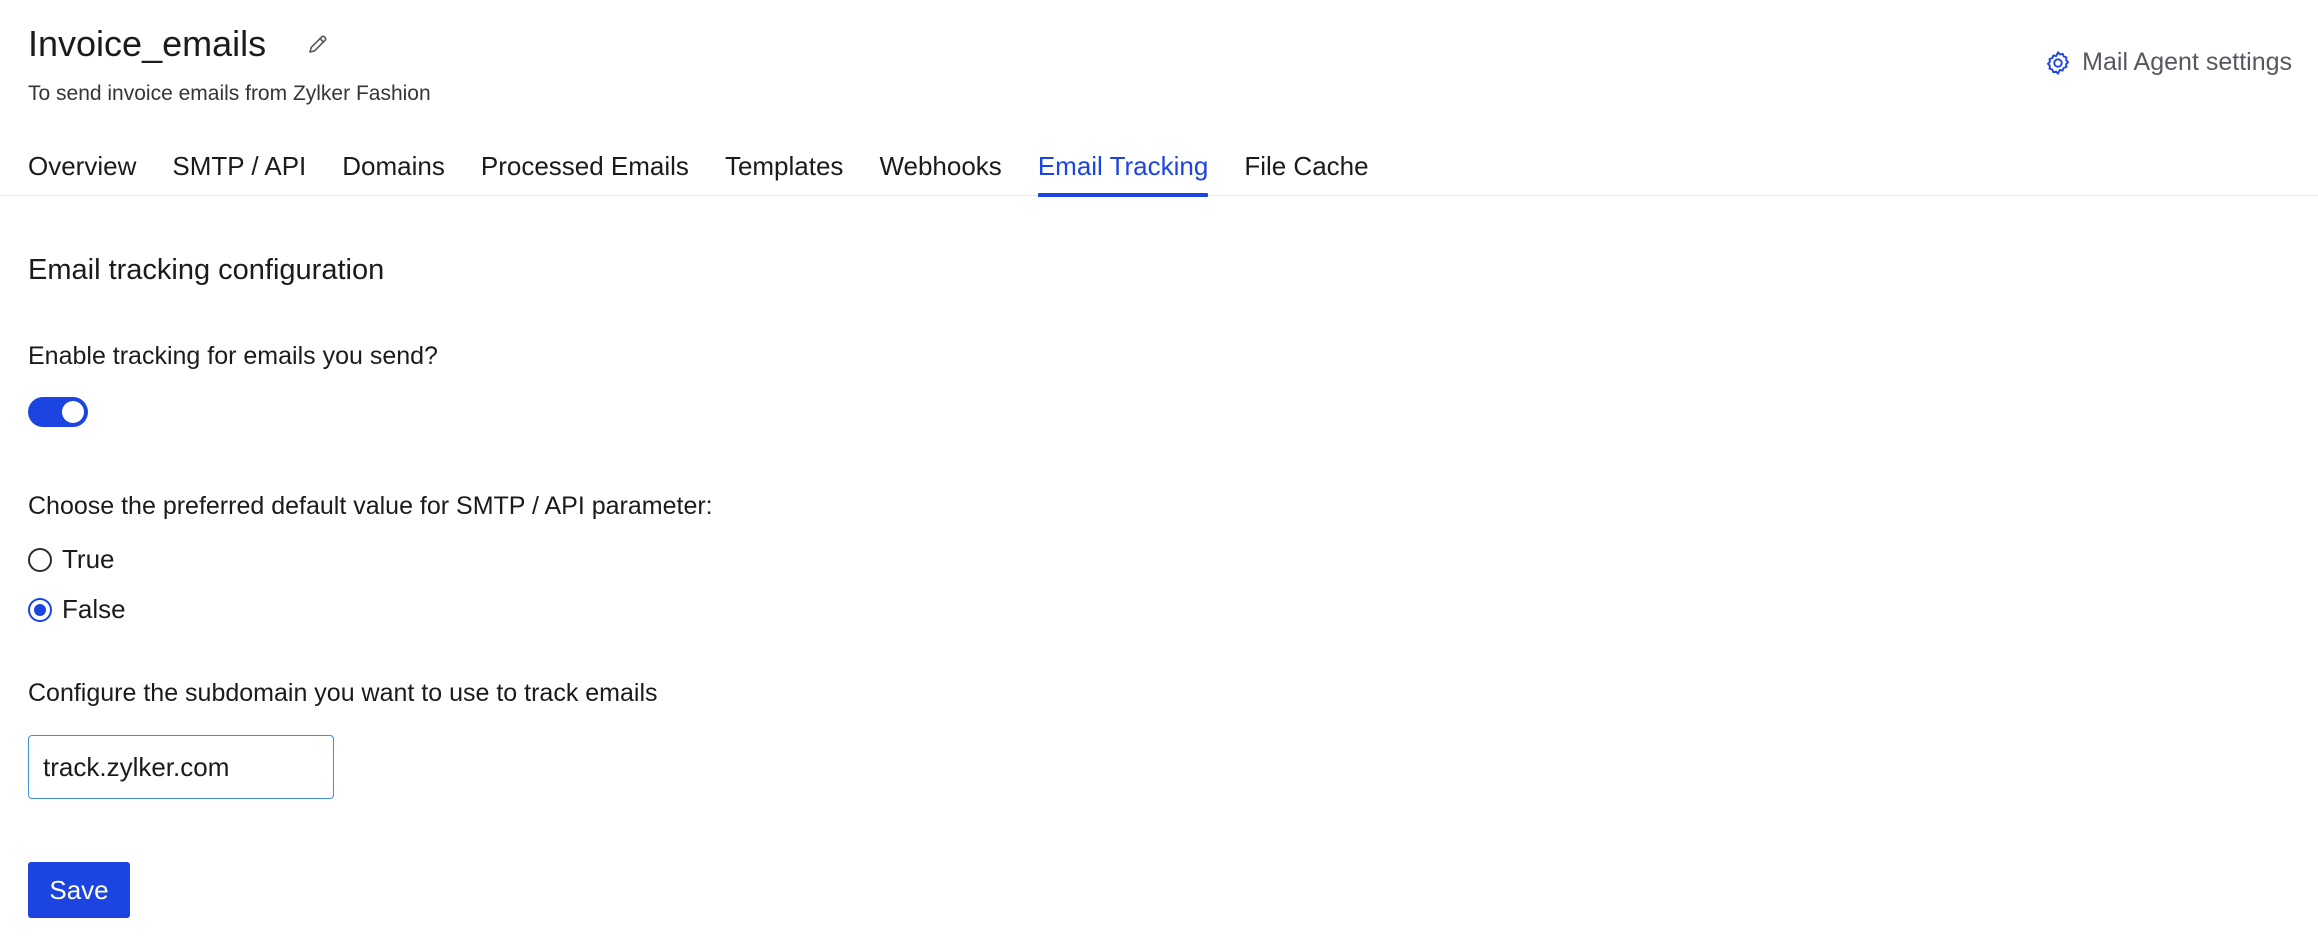  What do you see at coordinates (58, 412) in the screenshot?
I see `tracking-toggle` at bounding box center [58, 412].